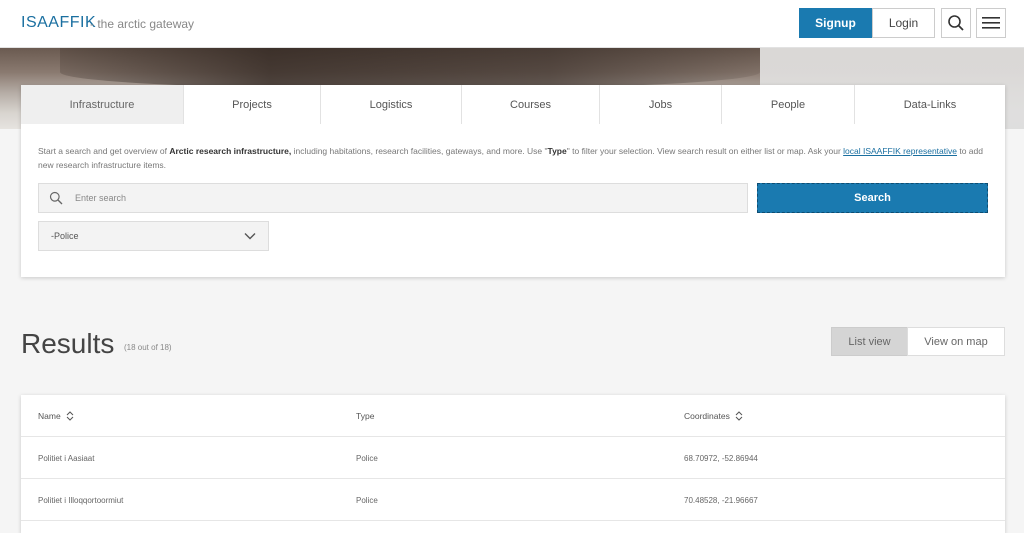  I want to click on type-filter-value: -Police, so click(65, 236).